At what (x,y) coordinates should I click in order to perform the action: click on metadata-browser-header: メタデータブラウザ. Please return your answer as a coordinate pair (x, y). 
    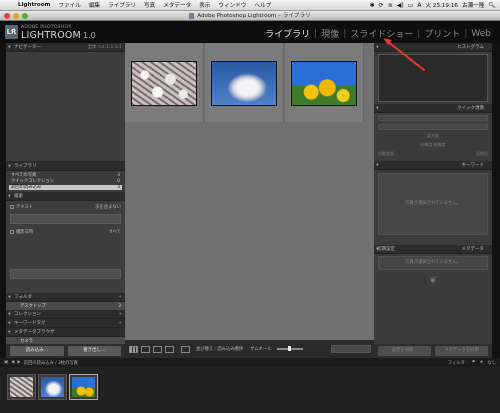
    Looking at the image, I should click on (65, 333).